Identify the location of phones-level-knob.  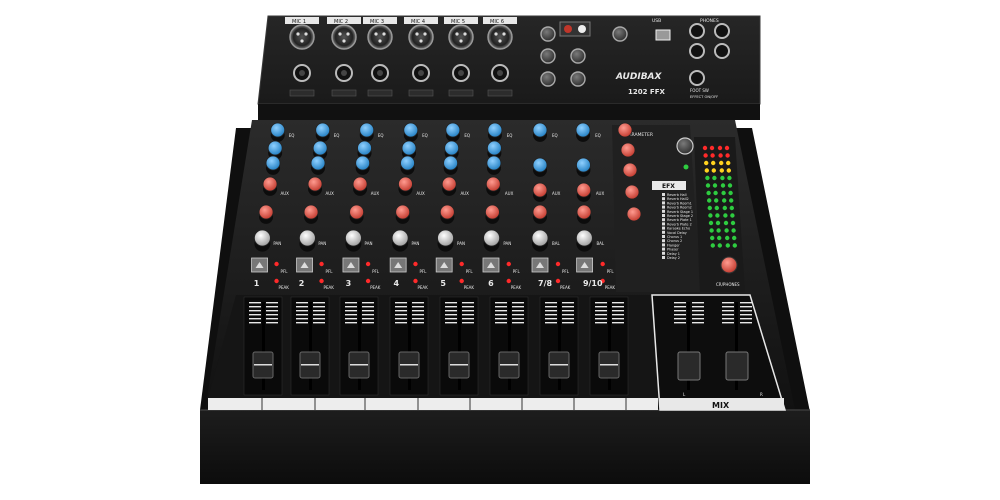
(729, 265).